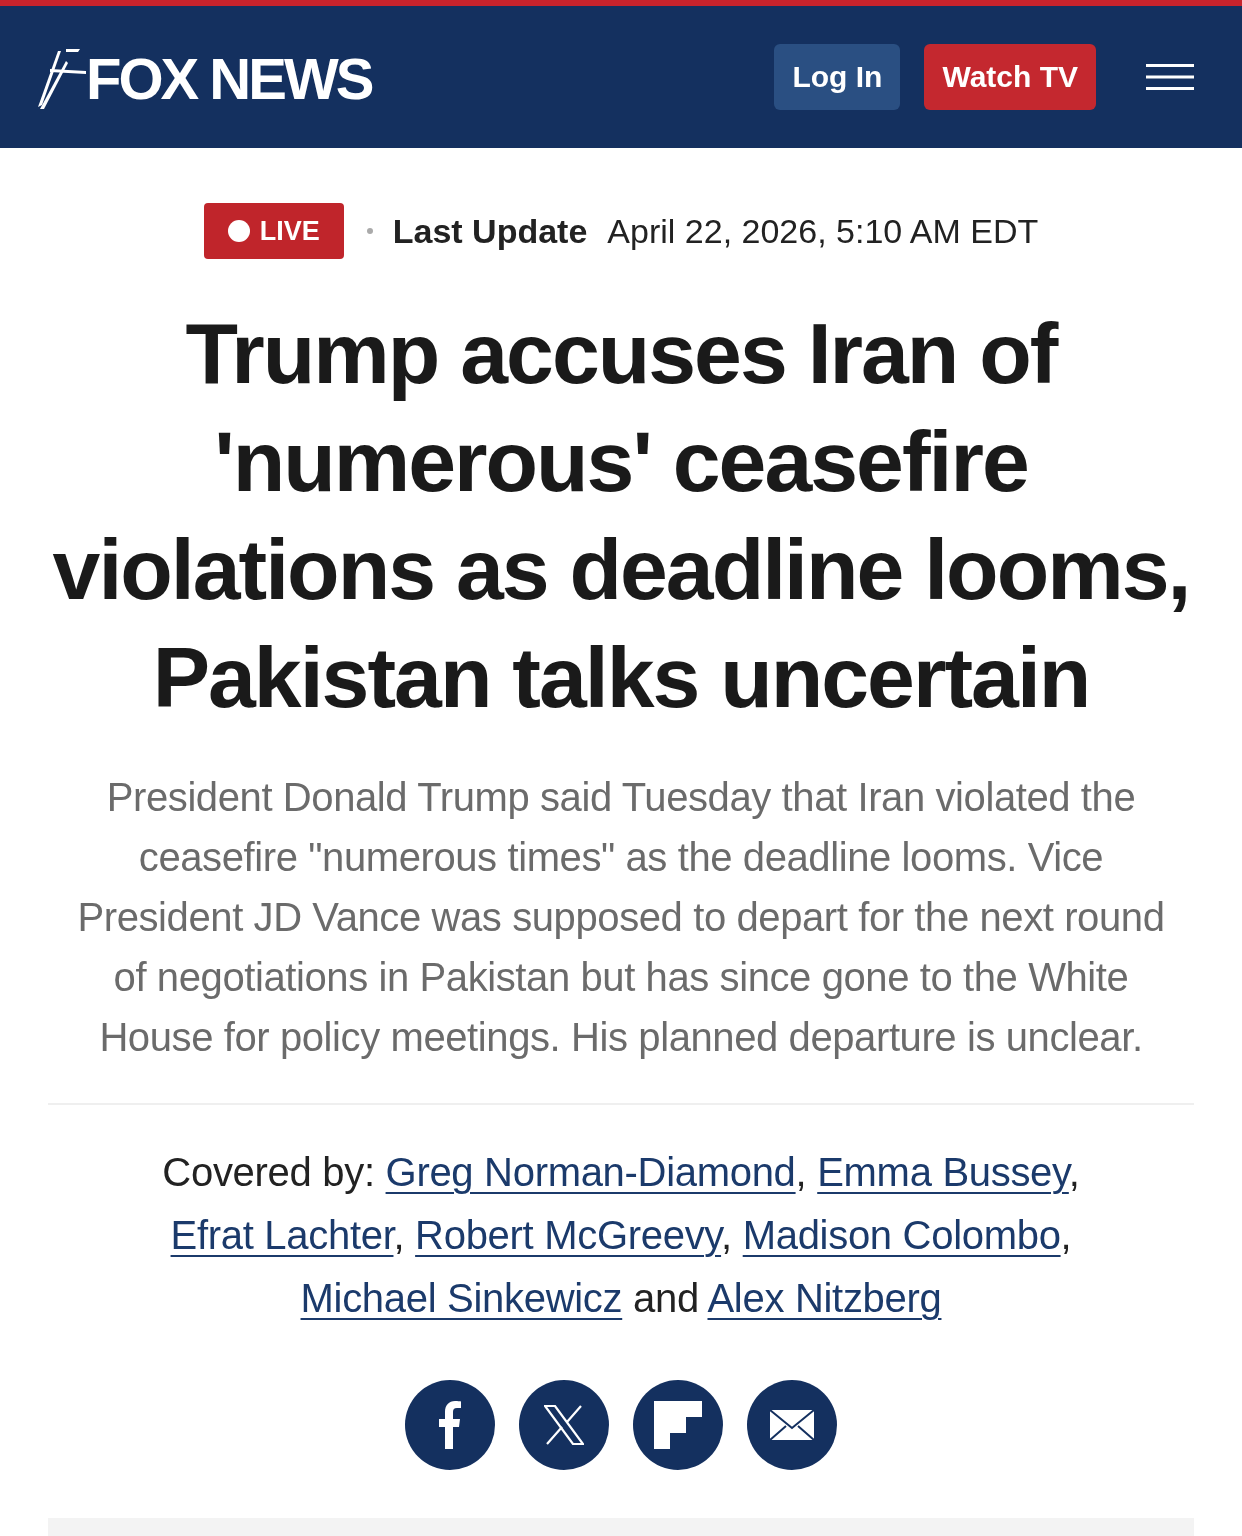 The height and width of the screenshot is (1536, 1242). What do you see at coordinates (568, 1235) in the screenshot?
I see `author-link: Robert McGreevy` at bounding box center [568, 1235].